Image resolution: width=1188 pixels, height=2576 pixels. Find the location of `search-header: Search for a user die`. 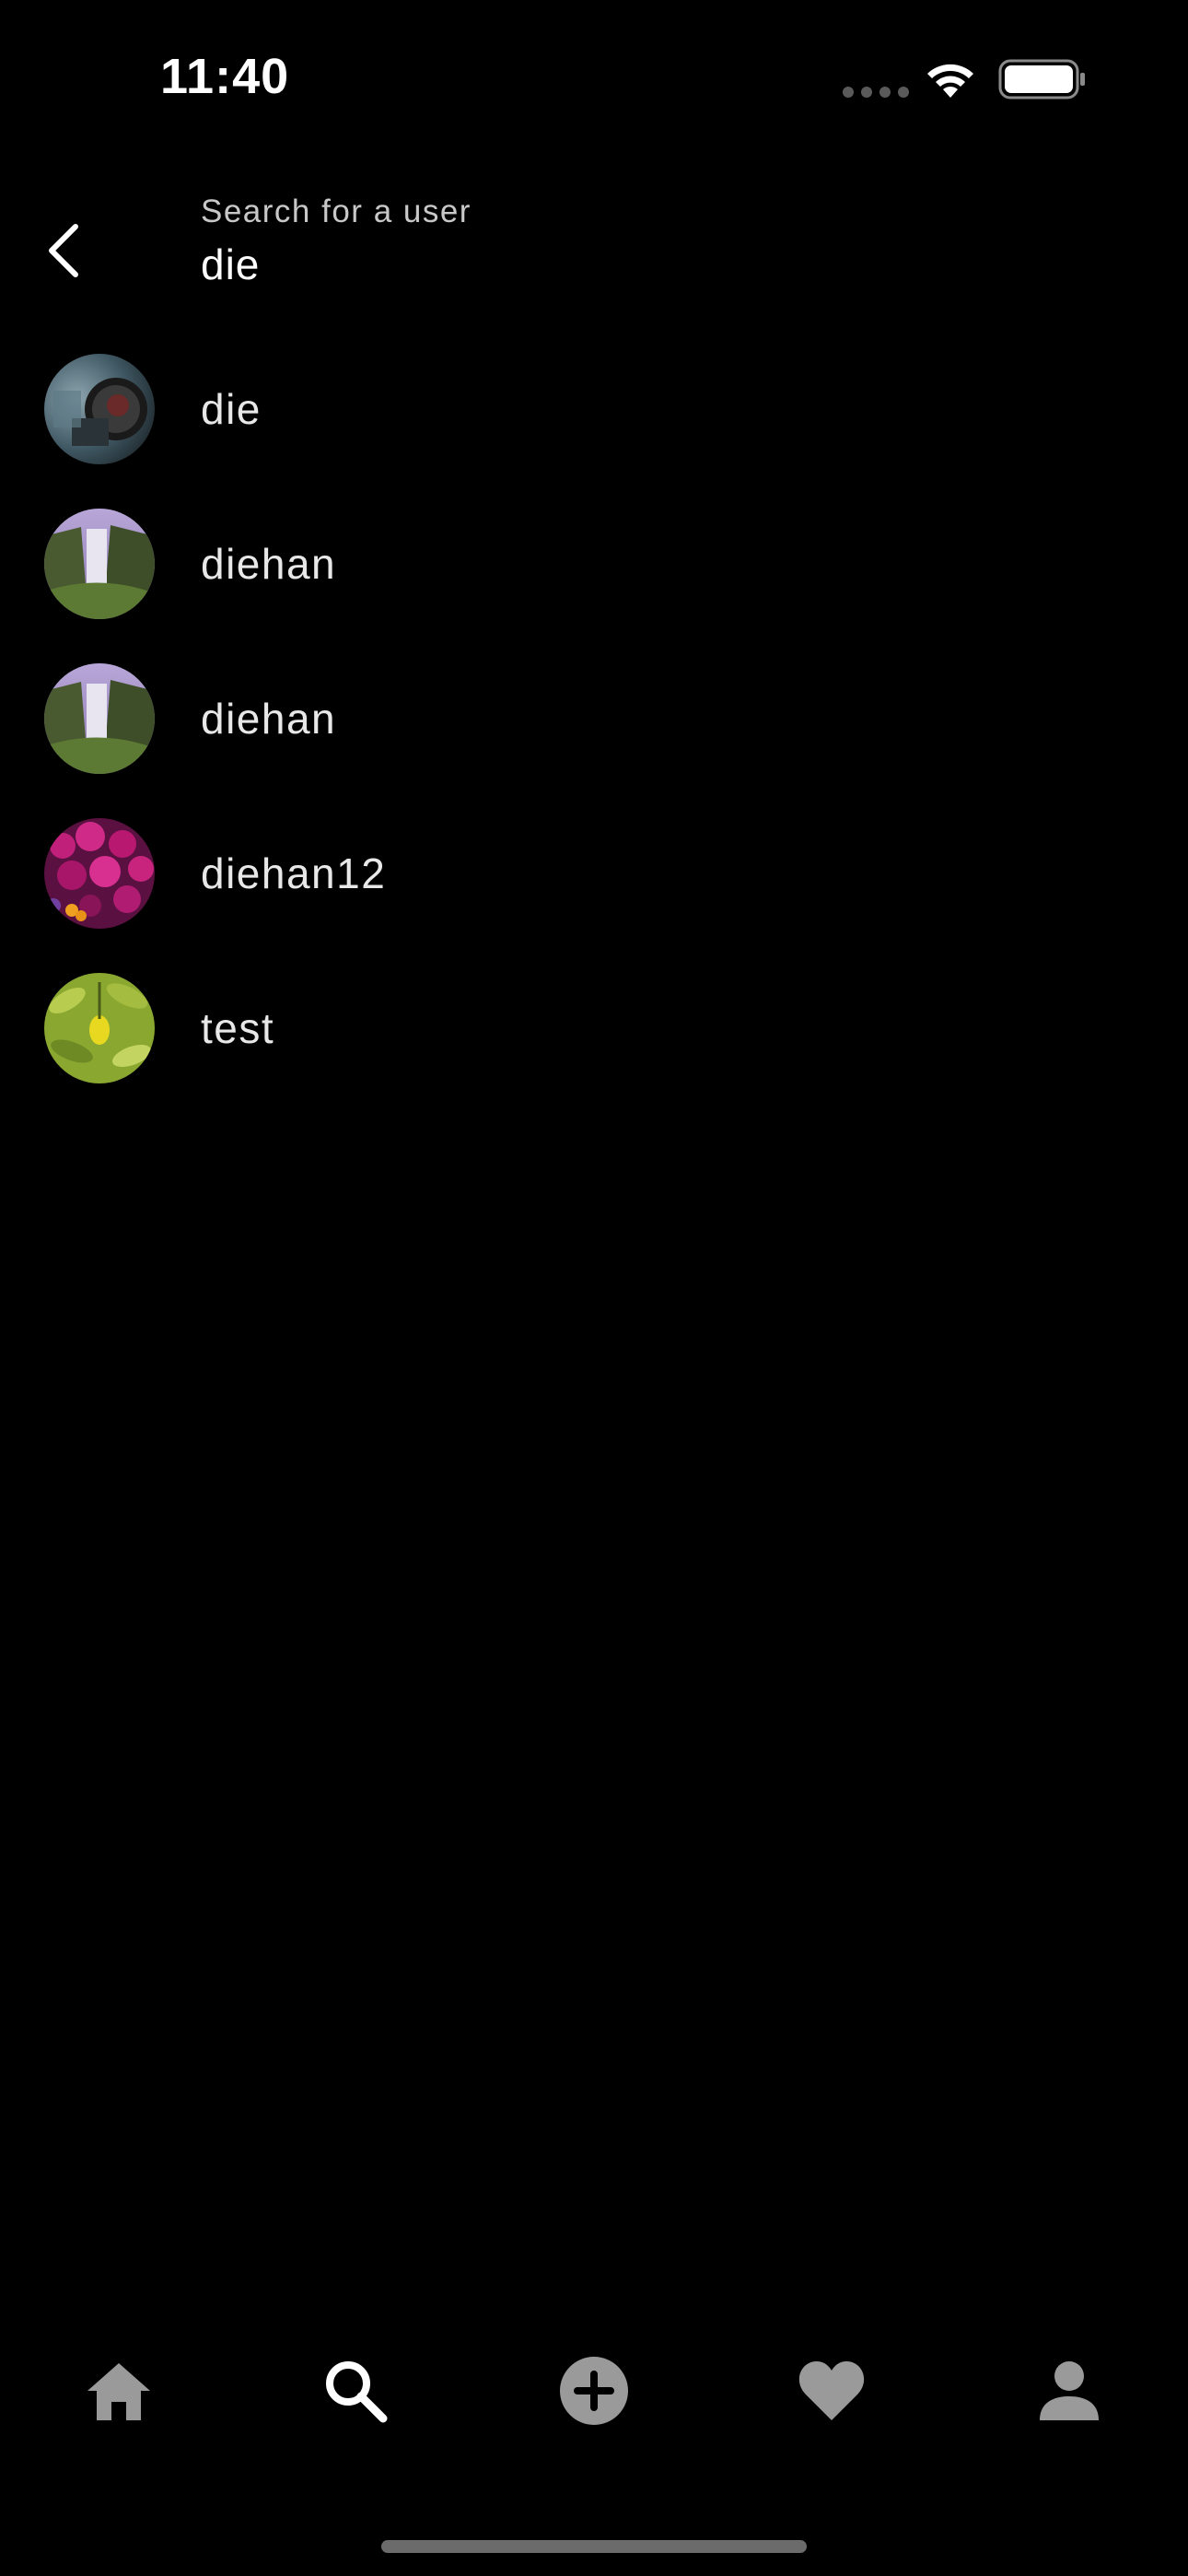

search-header: Search for a user die is located at coordinates (594, 244).